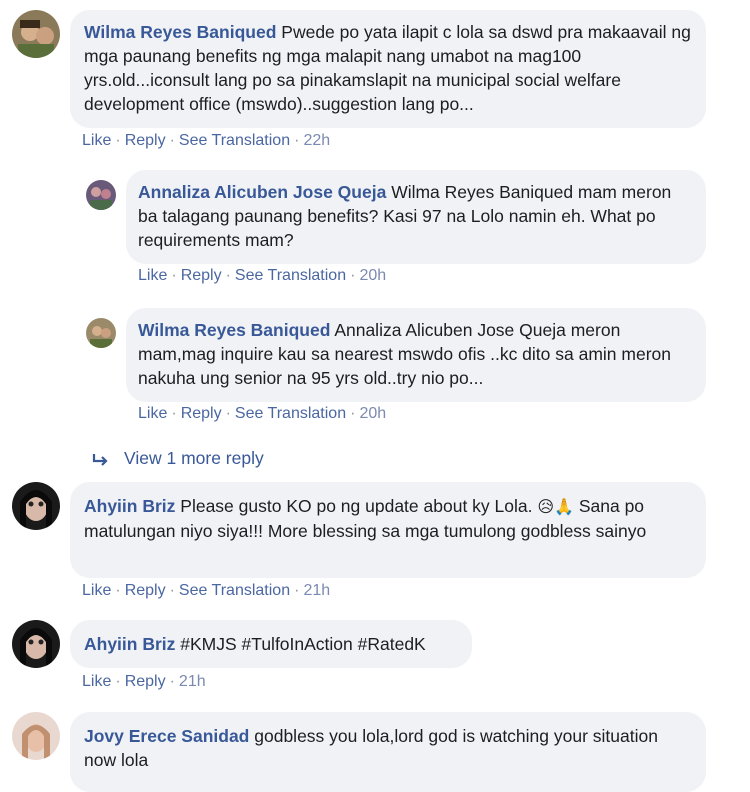 Image resolution: width=750 pixels, height=792 pixels. What do you see at coordinates (303, 644) in the screenshot?
I see `comment-text: #KMJS #TulfoInAction #RatedK` at bounding box center [303, 644].